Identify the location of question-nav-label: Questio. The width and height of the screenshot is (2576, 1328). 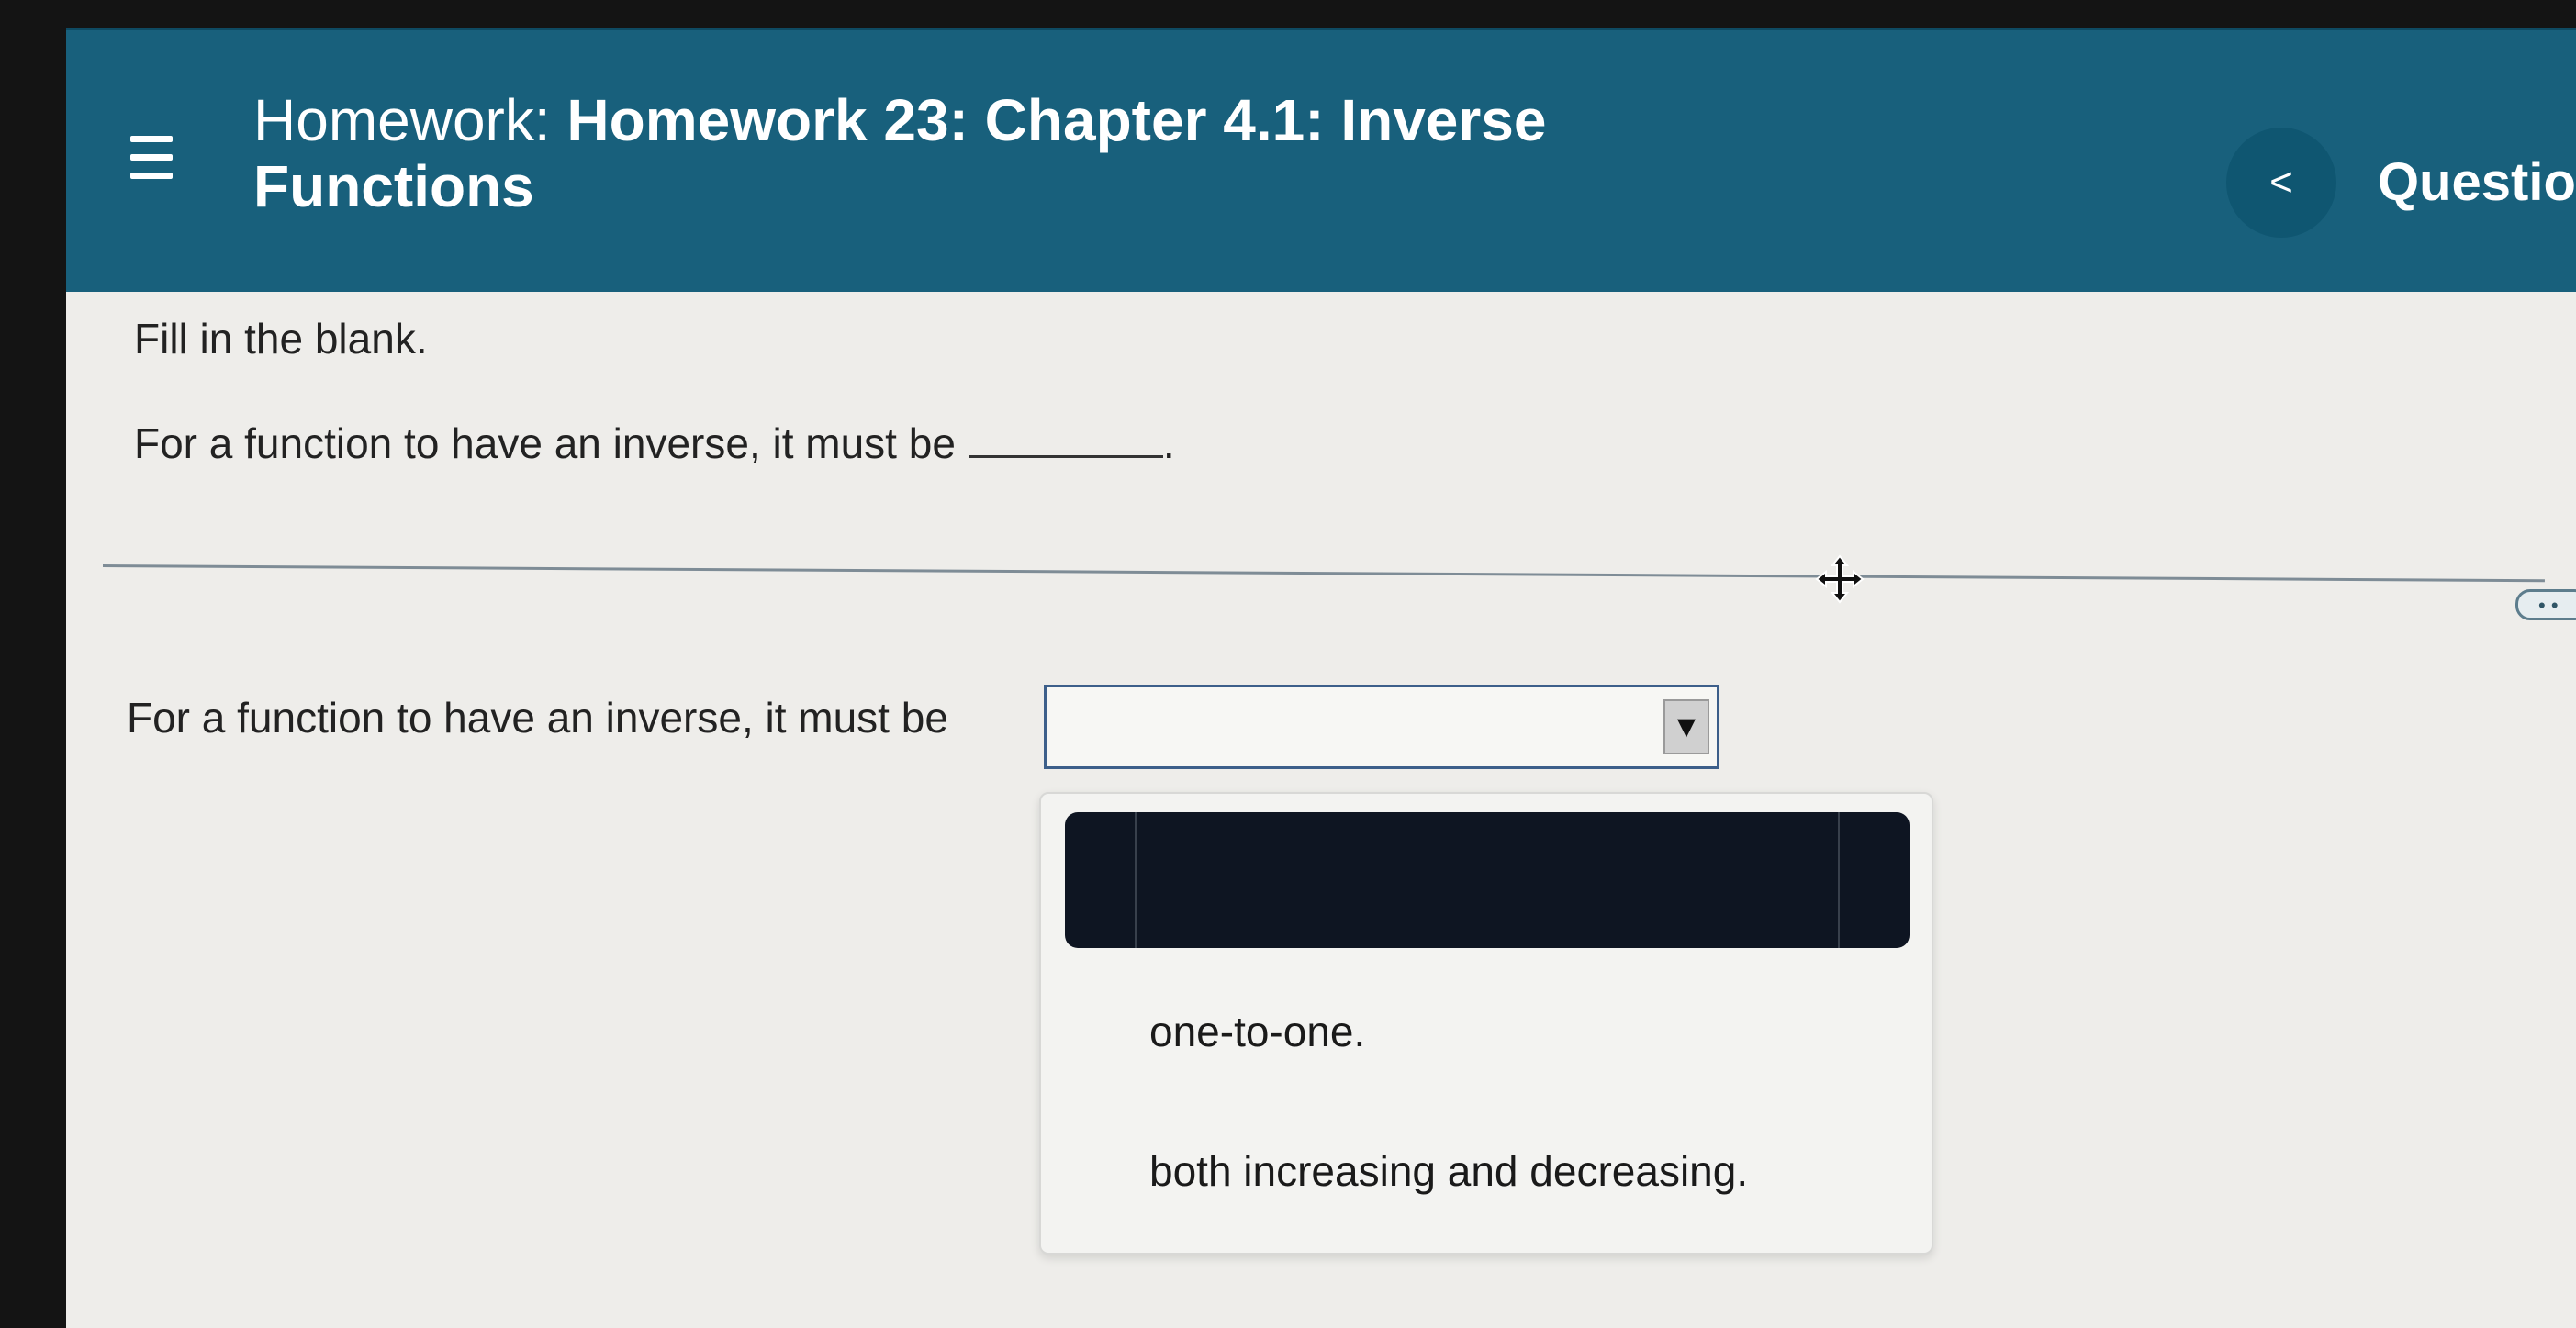
(2477, 182).